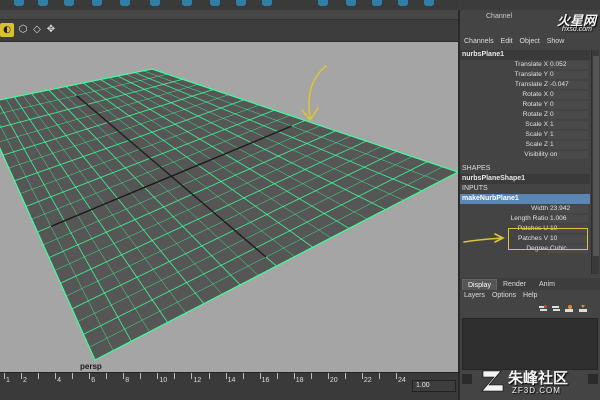 The width and height of the screenshot is (600, 400). What do you see at coordinates (507, 41) in the screenshot?
I see `menu-edit: Edit` at bounding box center [507, 41].